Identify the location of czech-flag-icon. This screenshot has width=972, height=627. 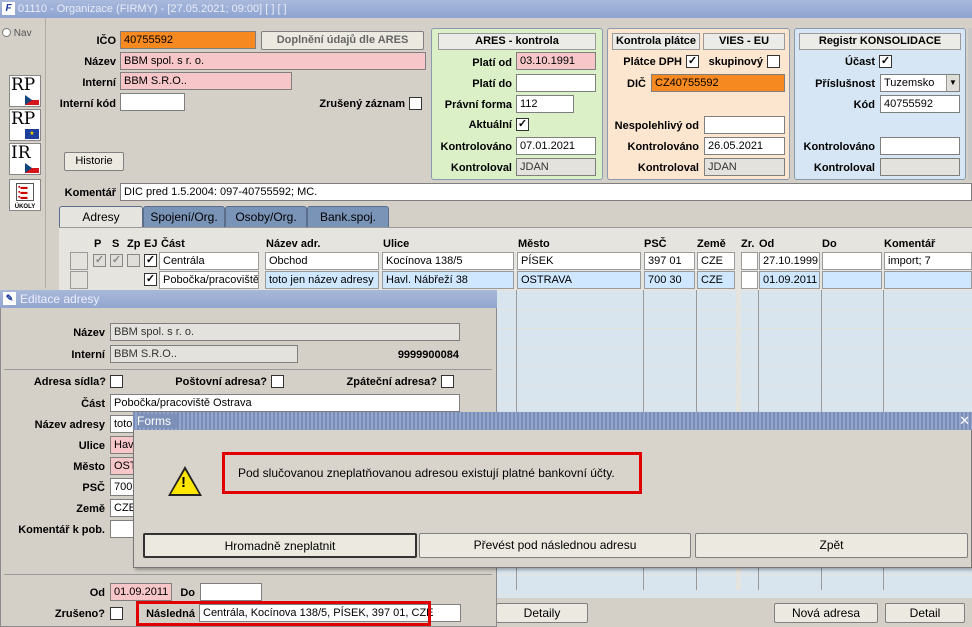
(32, 100).